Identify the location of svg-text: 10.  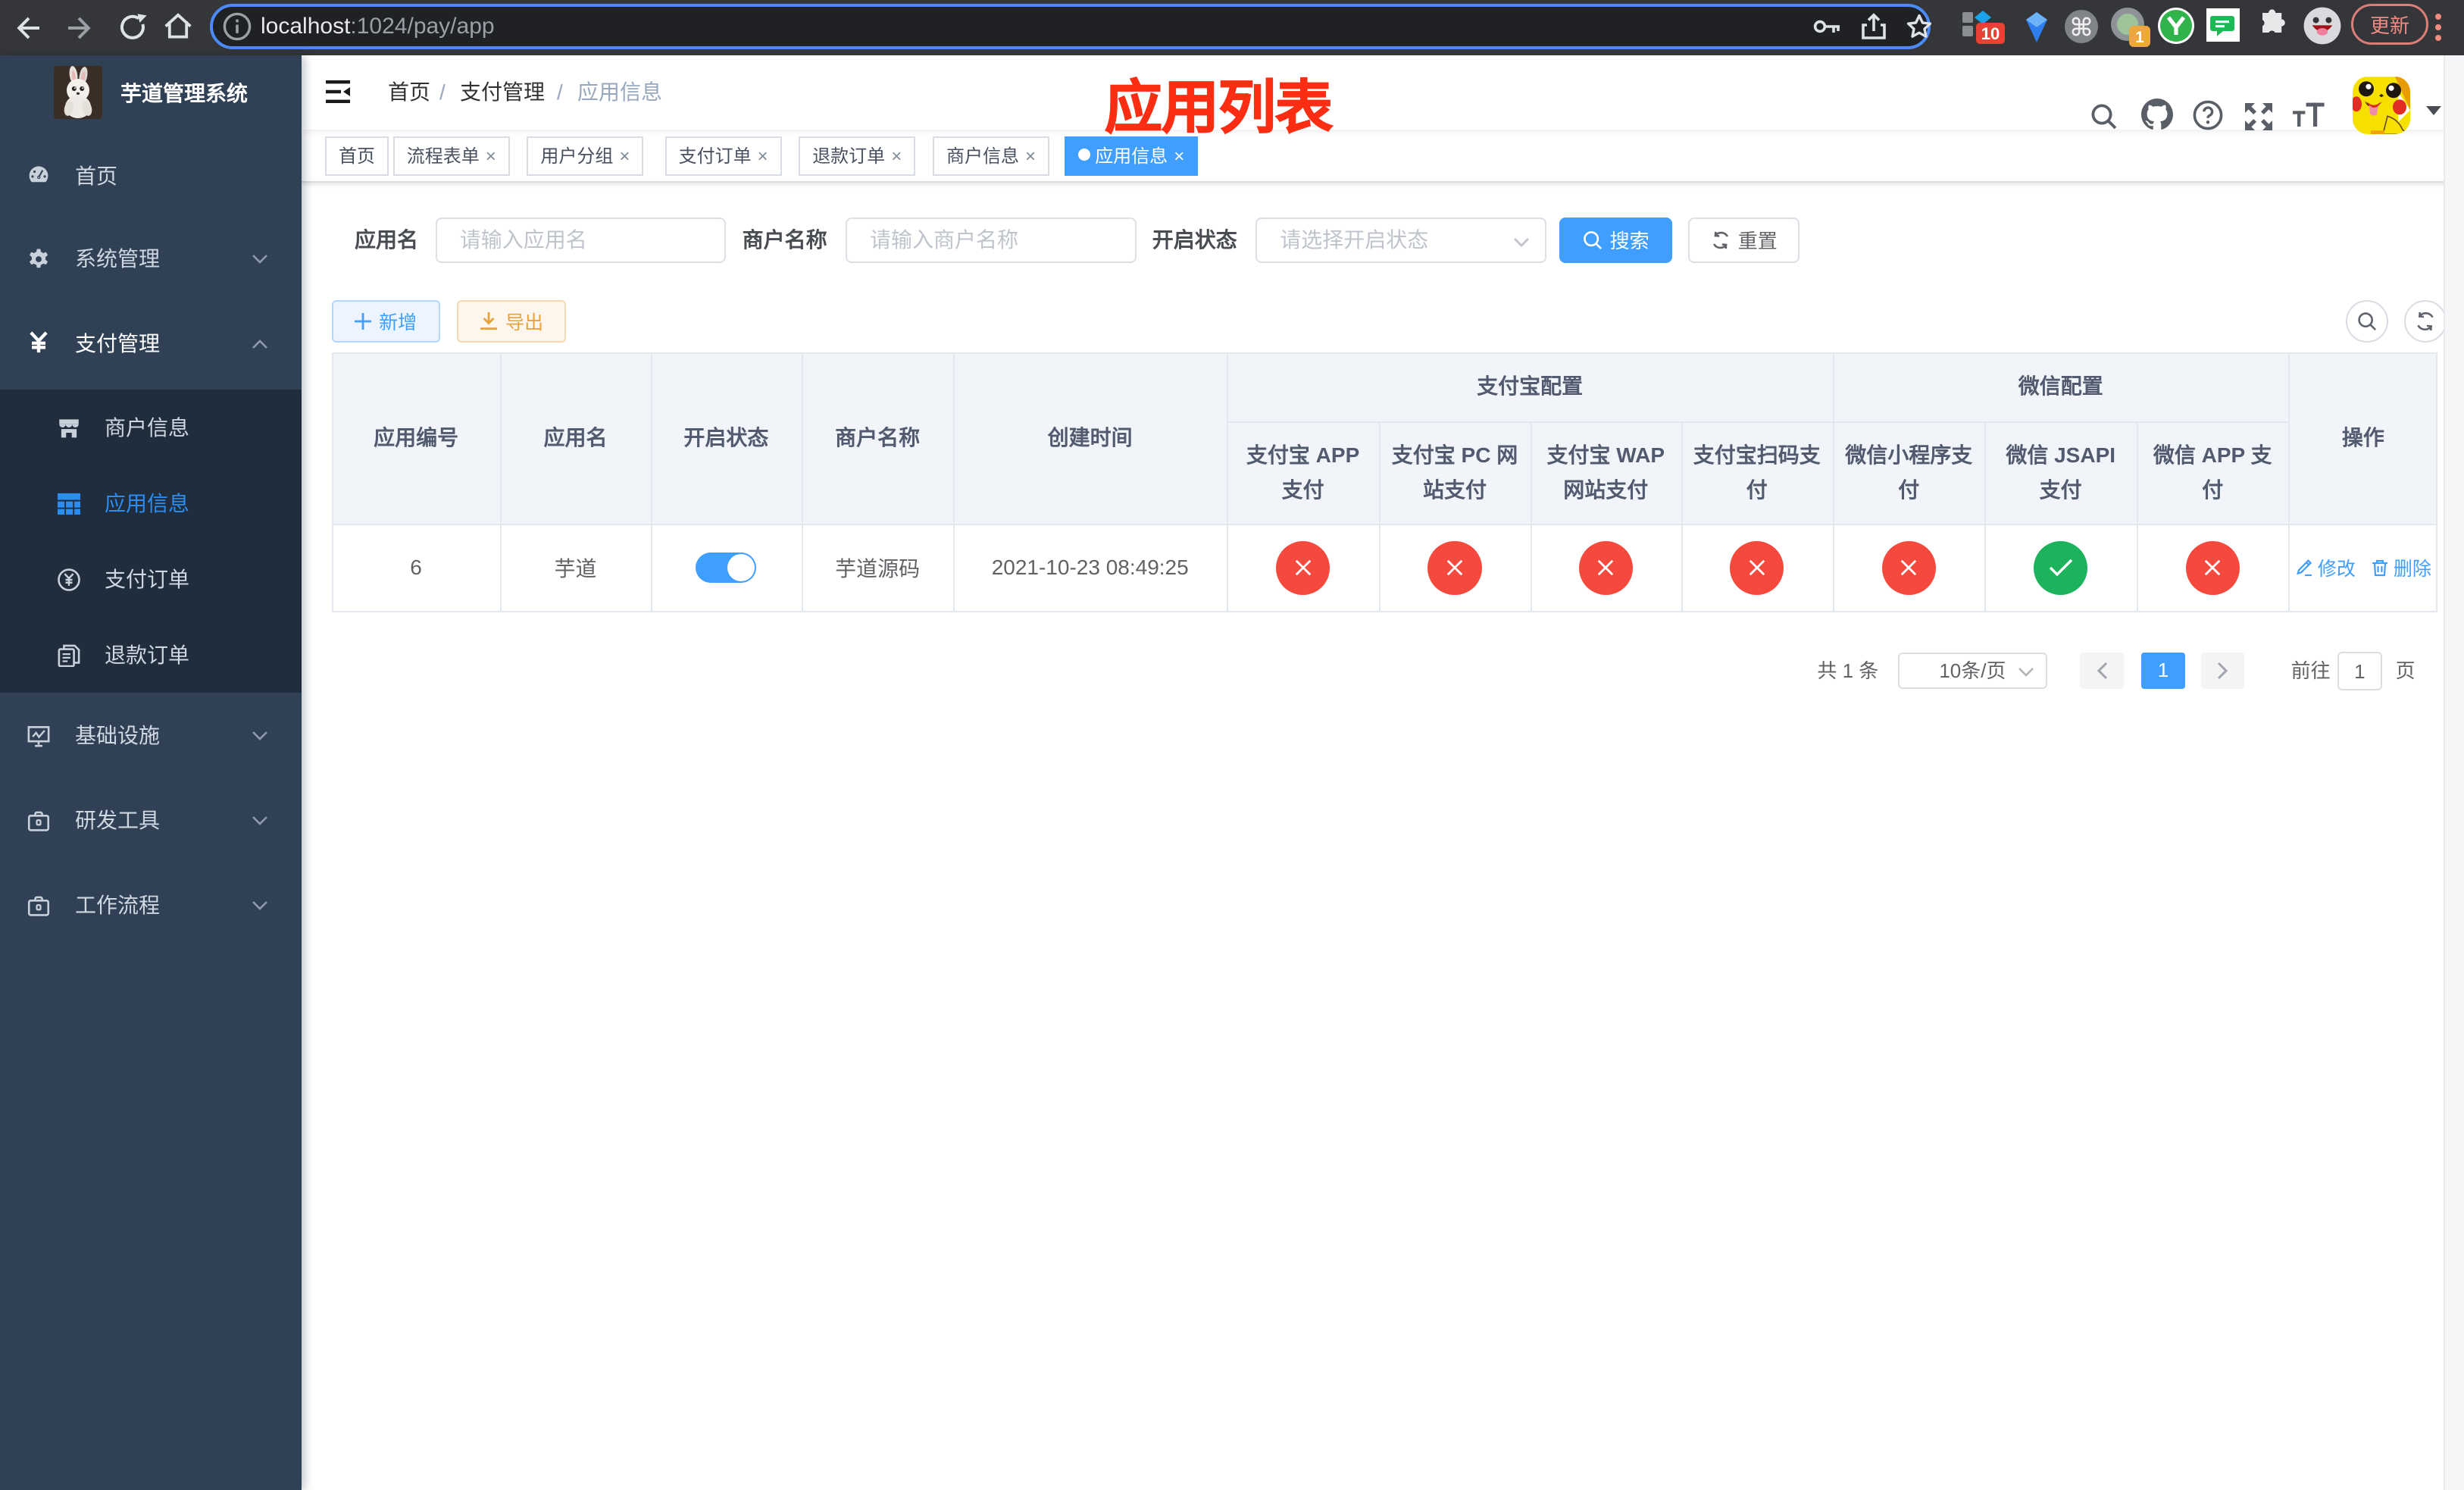
(1990, 33).